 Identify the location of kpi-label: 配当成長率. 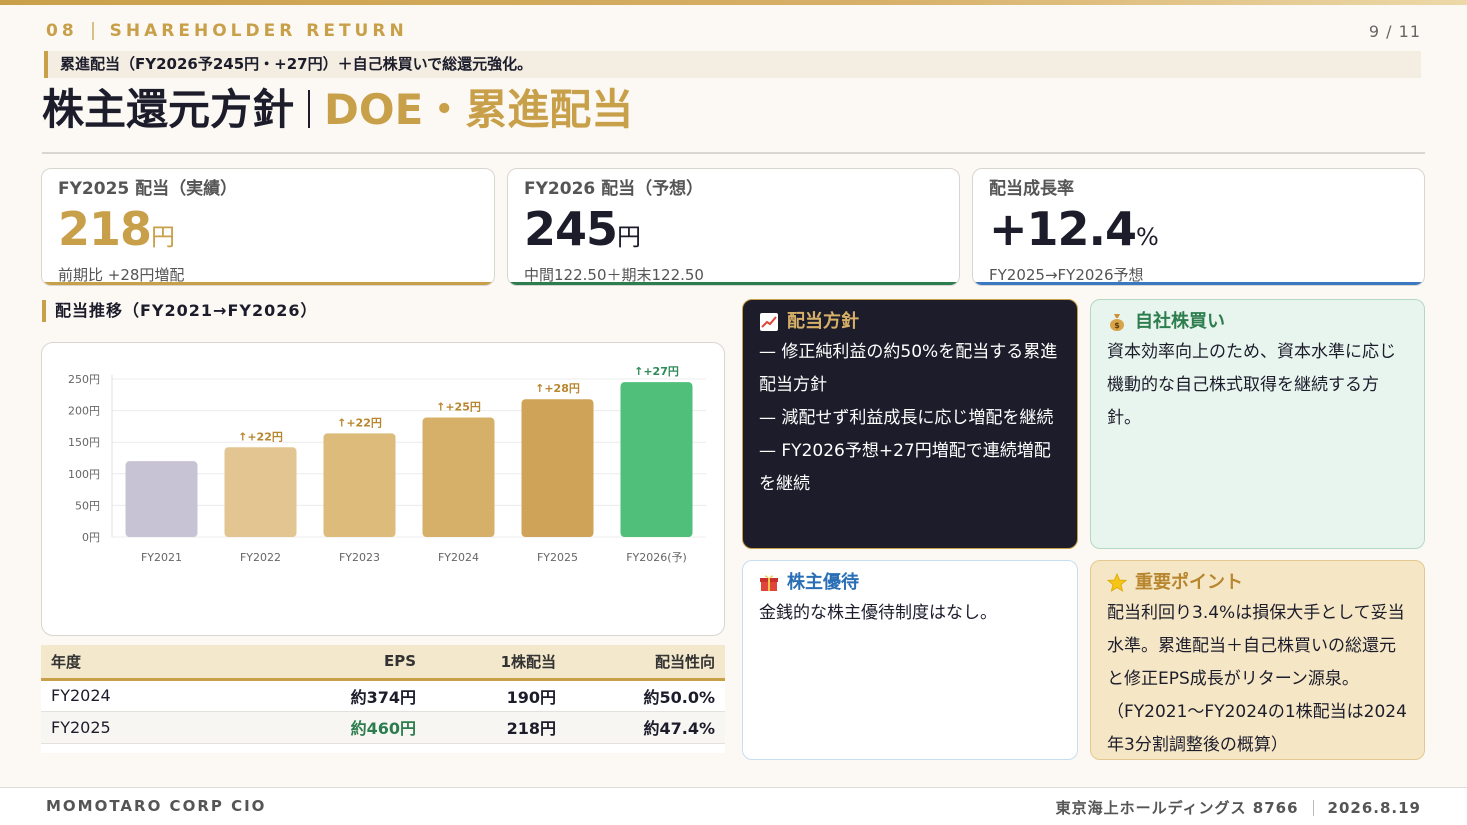
(1031, 189).